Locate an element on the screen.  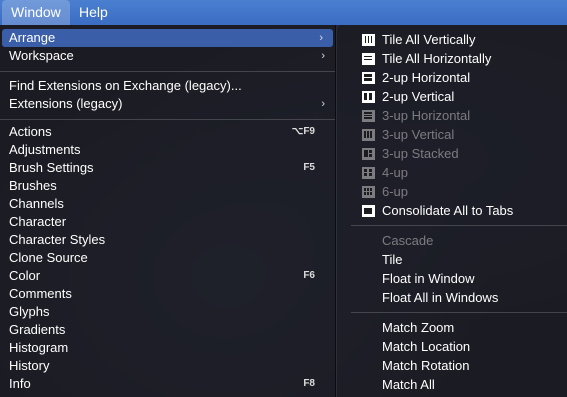
menu-window: Window is located at coordinates (36, 12).